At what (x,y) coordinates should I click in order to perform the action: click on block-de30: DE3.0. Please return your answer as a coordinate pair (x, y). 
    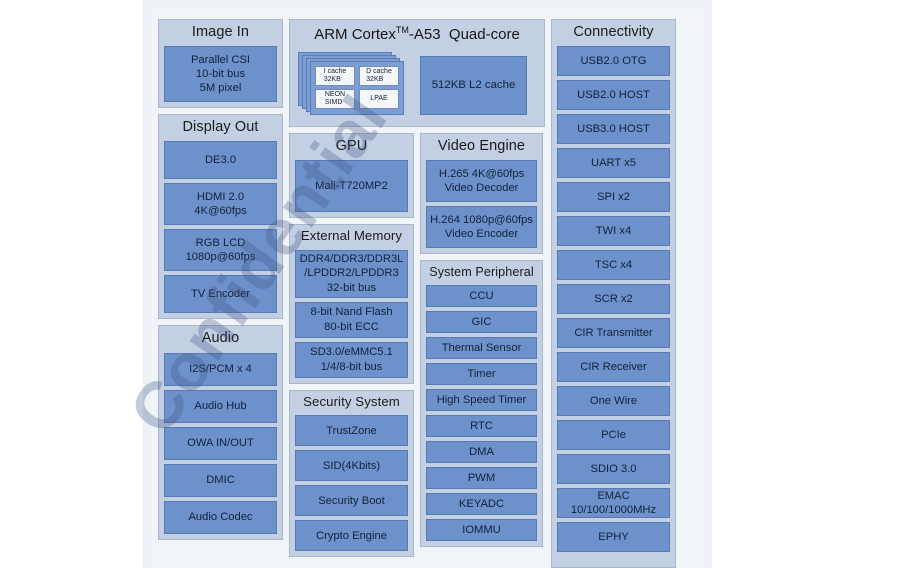
    Looking at the image, I should click on (220, 160).